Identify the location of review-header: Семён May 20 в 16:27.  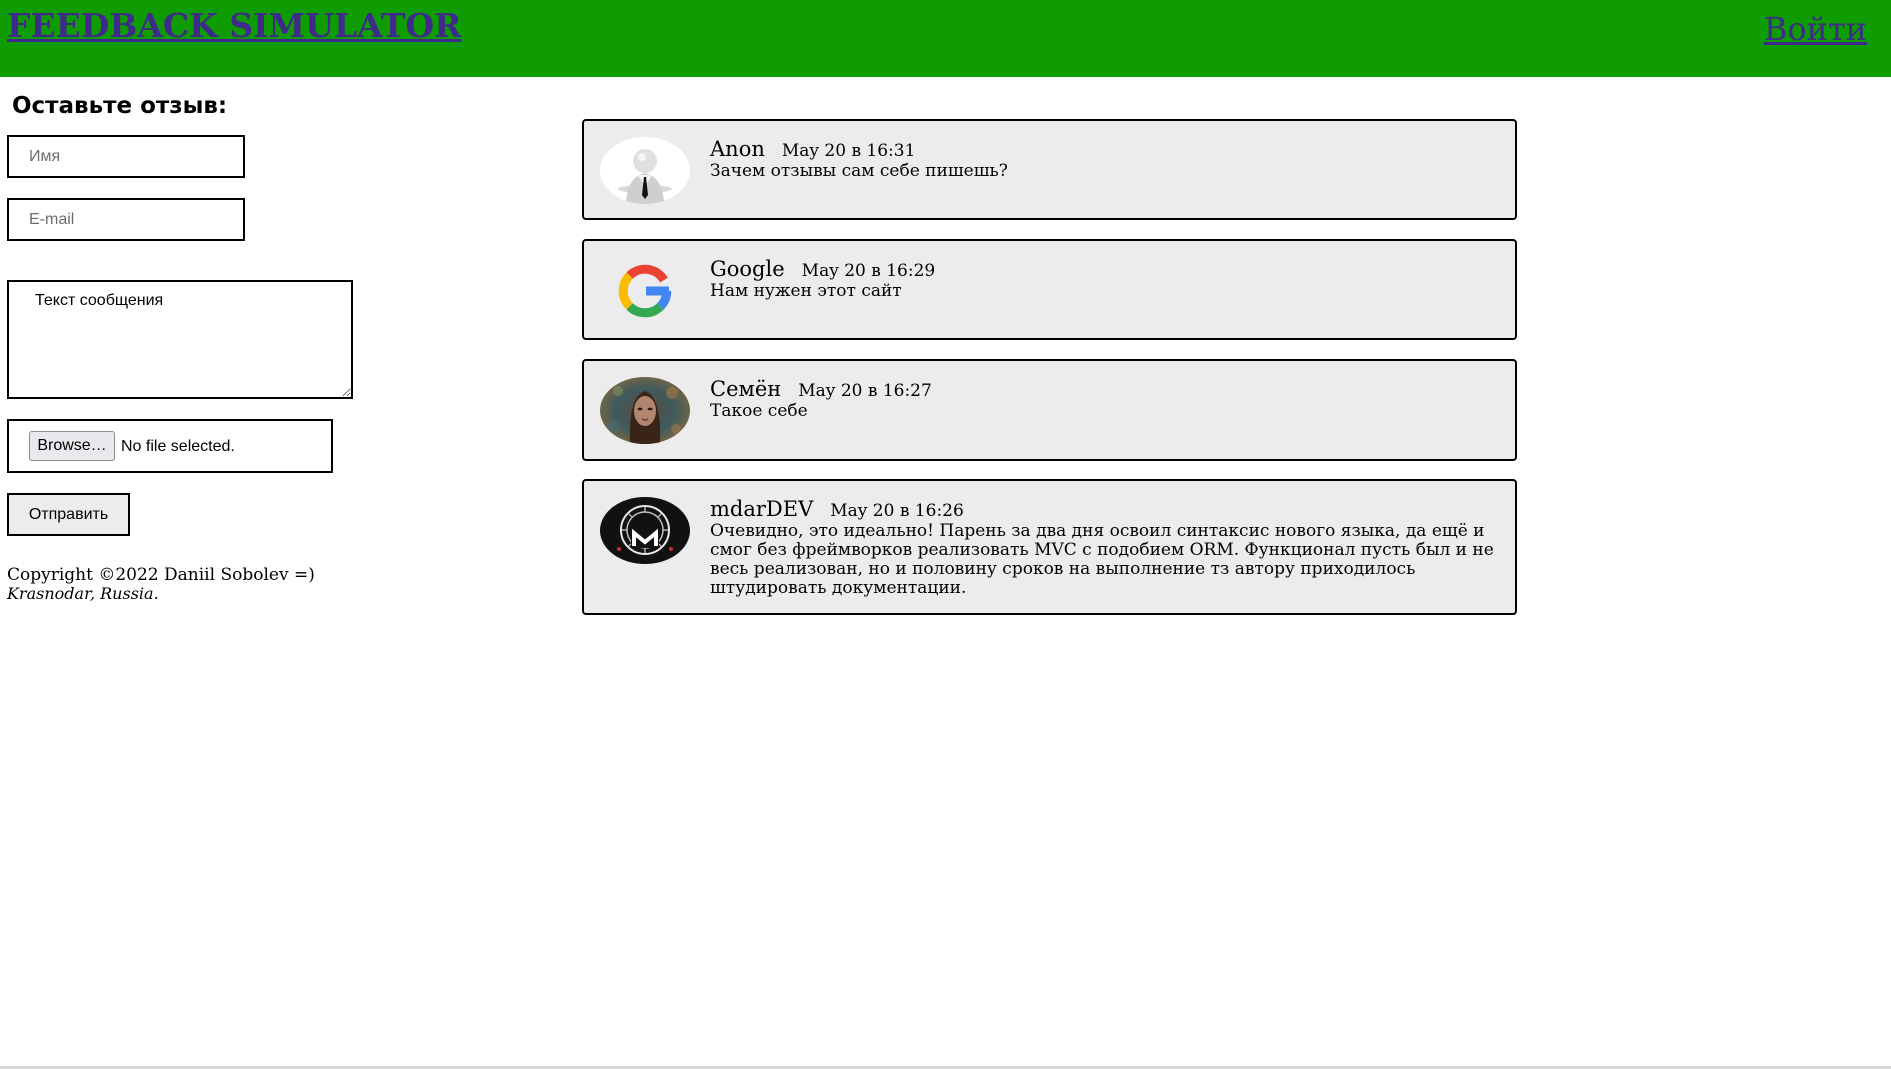
(821, 389).